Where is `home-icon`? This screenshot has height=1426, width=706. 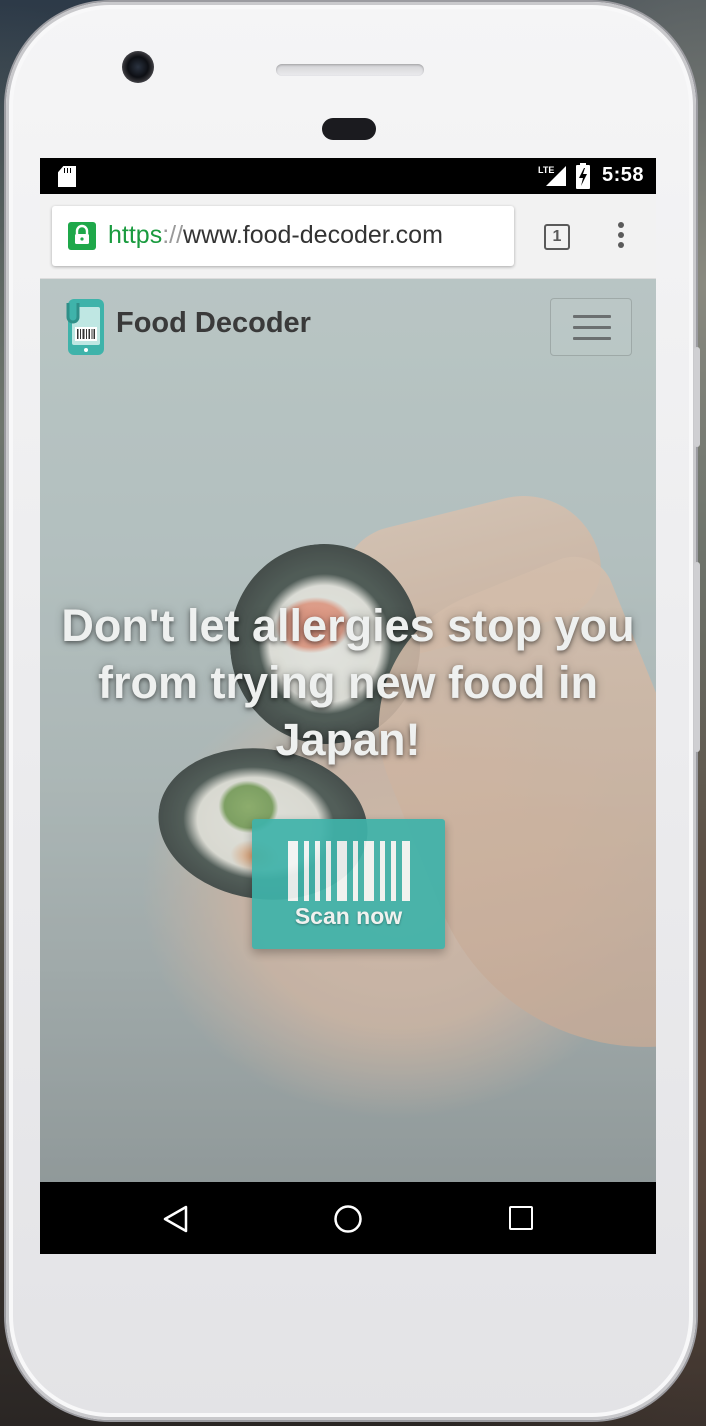 home-icon is located at coordinates (348, 1219).